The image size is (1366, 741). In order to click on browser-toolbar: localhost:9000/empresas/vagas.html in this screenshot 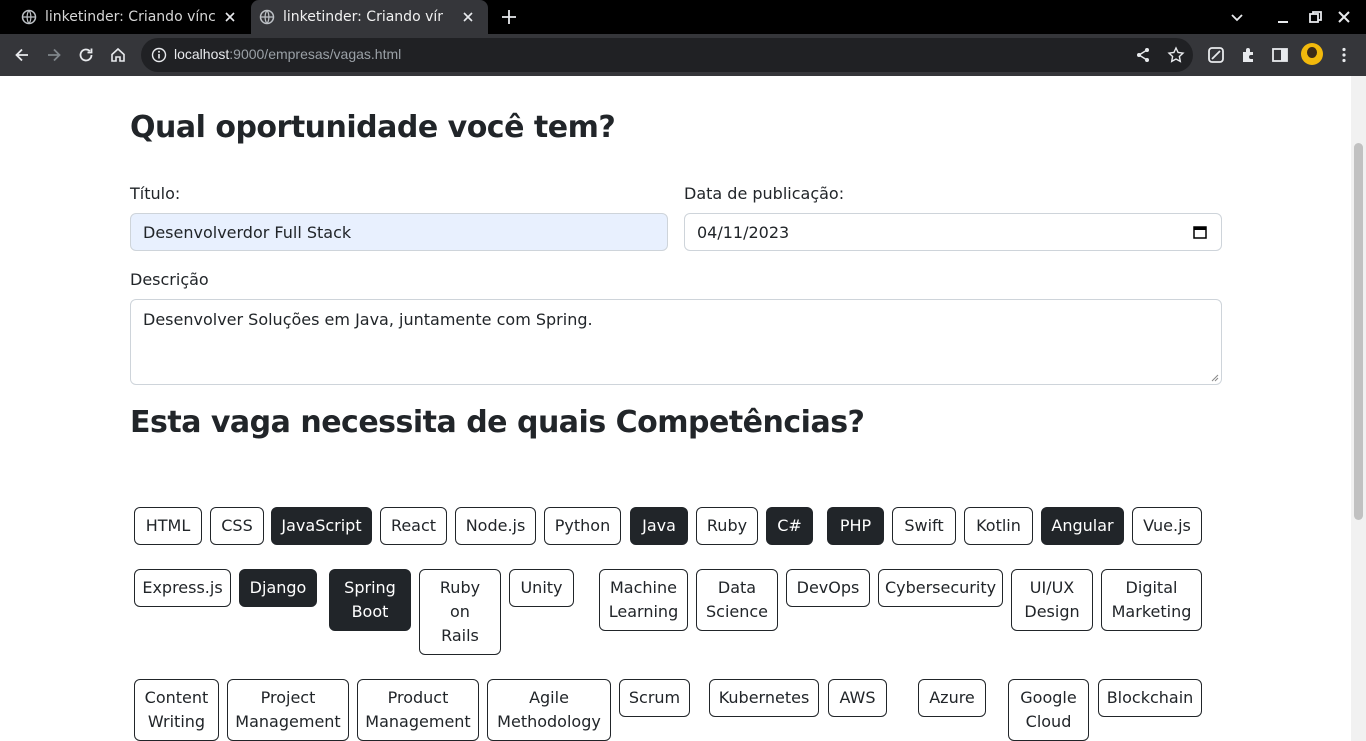, I will do `click(683, 55)`.